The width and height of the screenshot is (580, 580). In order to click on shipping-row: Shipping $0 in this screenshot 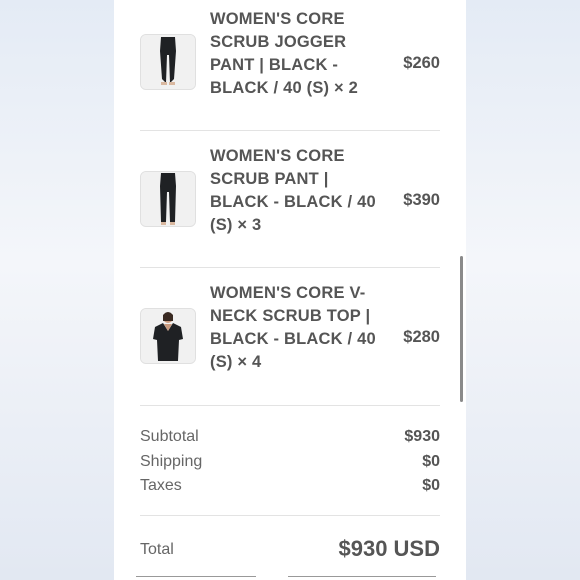, I will do `click(290, 465)`.